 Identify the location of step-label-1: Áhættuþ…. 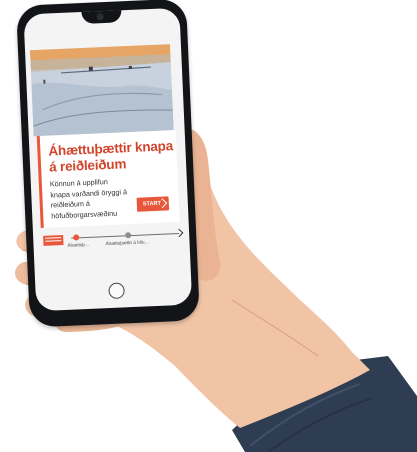
(78, 245).